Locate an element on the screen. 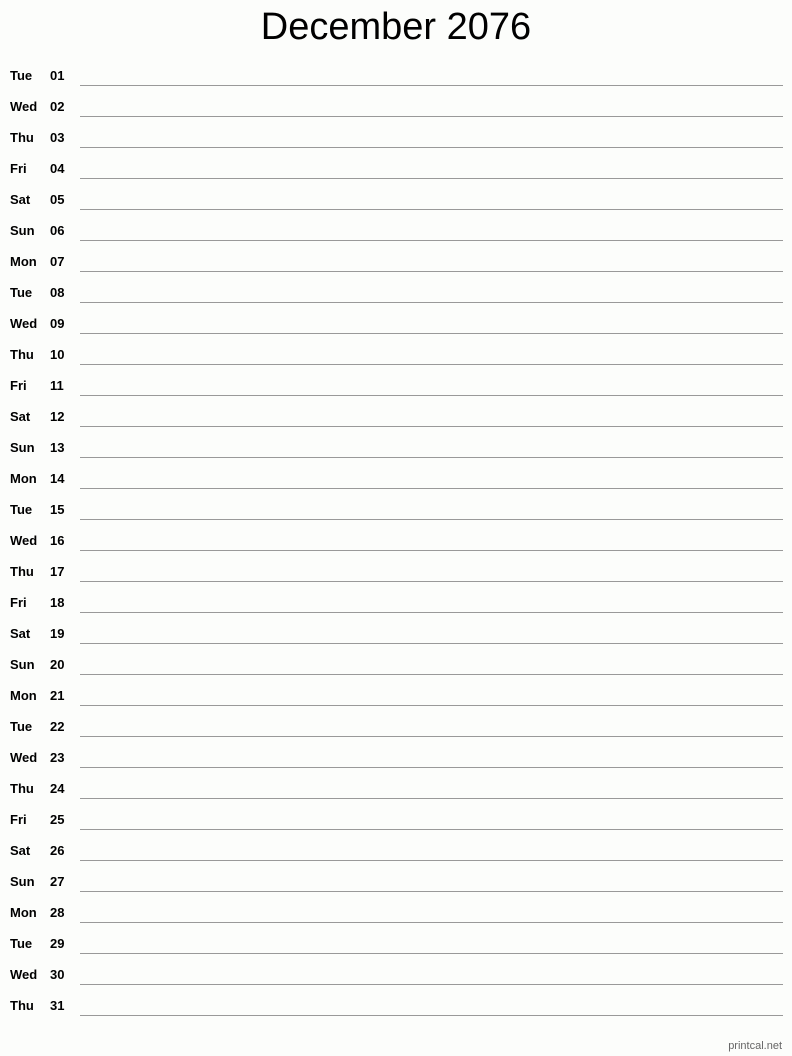 The height and width of the screenshot is (1056, 792). day-row: Tue 29 is located at coordinates (396, 951).